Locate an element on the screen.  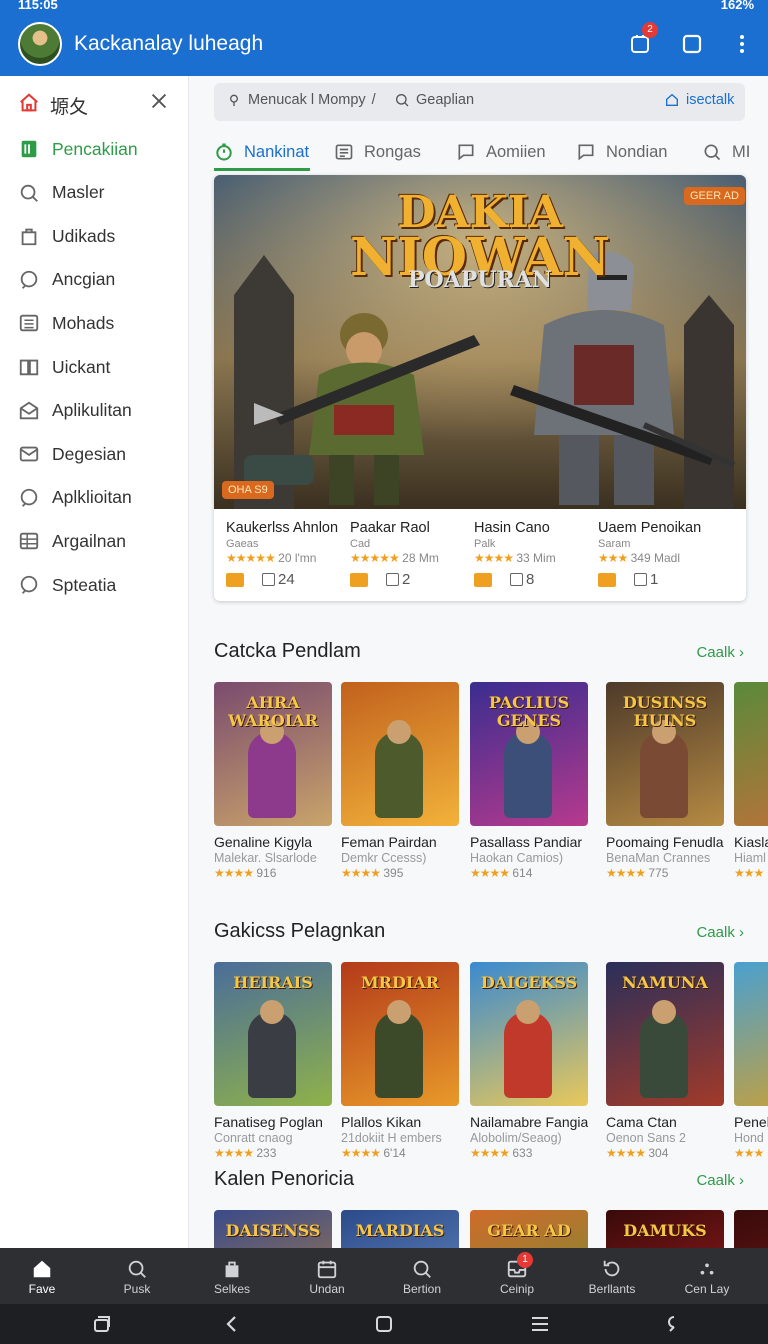
search-location: Menucak l Mompy / is located at coordinates (301, 100).